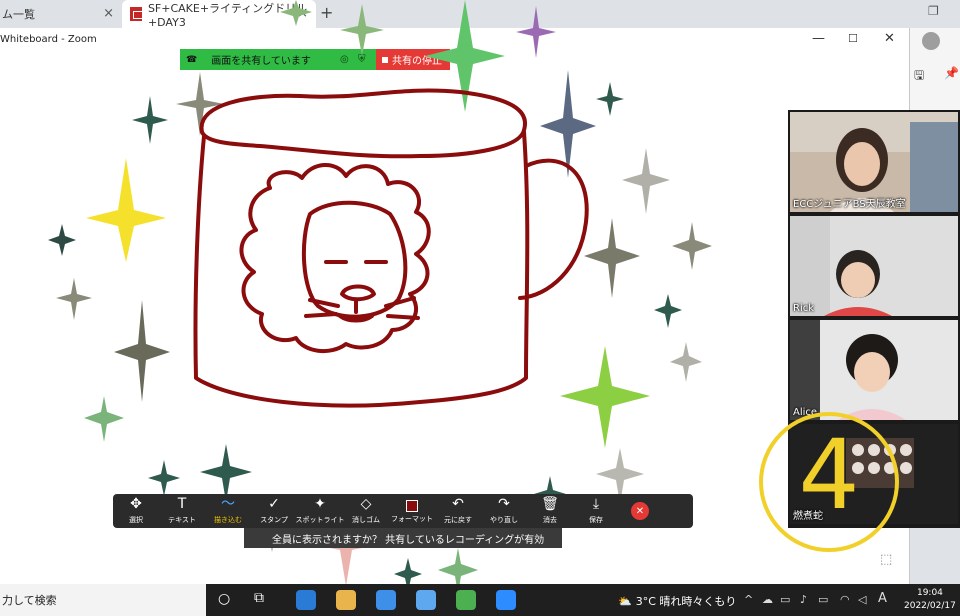  What do you see at coordinates (408, 540) in the screenshot?
I see `notice-text: 全員に表示されますか？ 共有しているレコーディングが有効` at bounding box center [408, 540].